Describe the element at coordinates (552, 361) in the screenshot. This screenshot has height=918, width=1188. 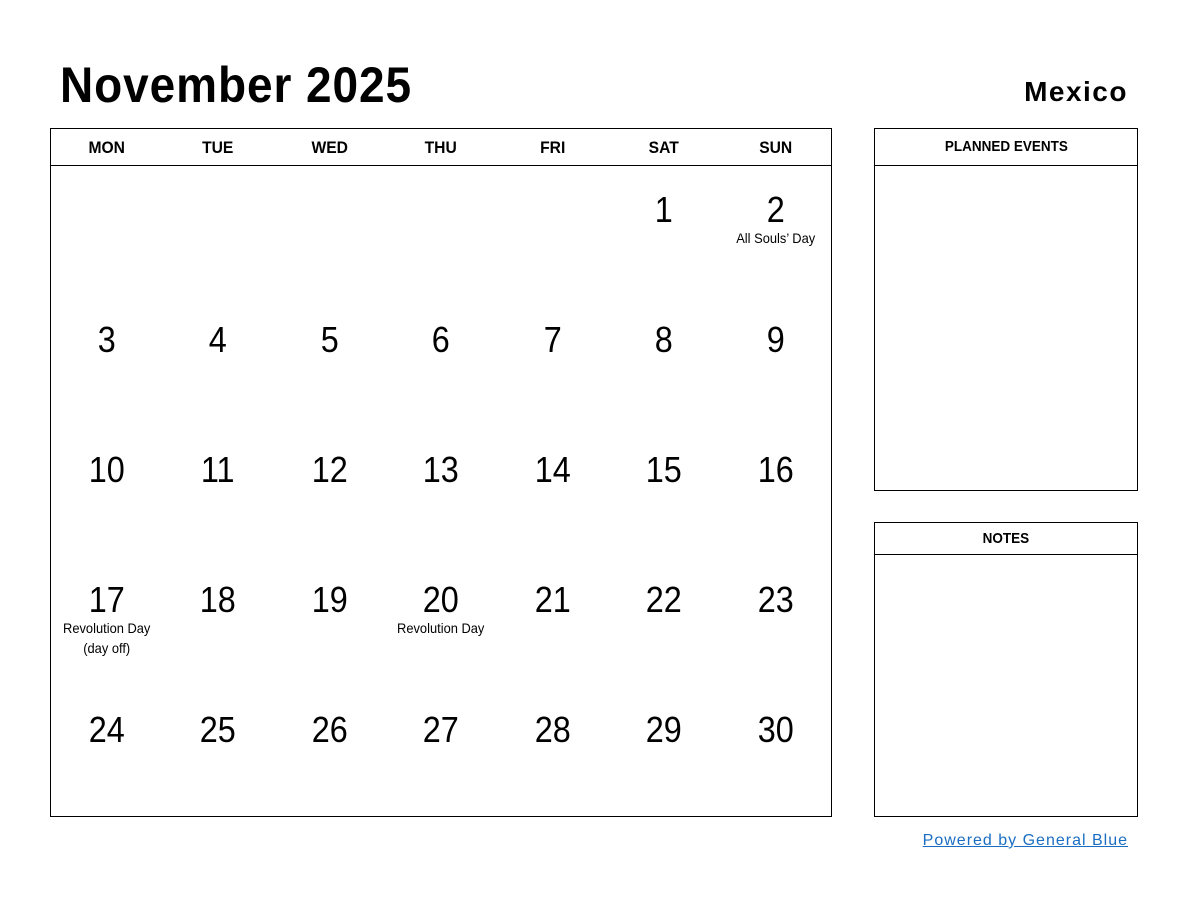
I see `day-cell: 7` at that location.